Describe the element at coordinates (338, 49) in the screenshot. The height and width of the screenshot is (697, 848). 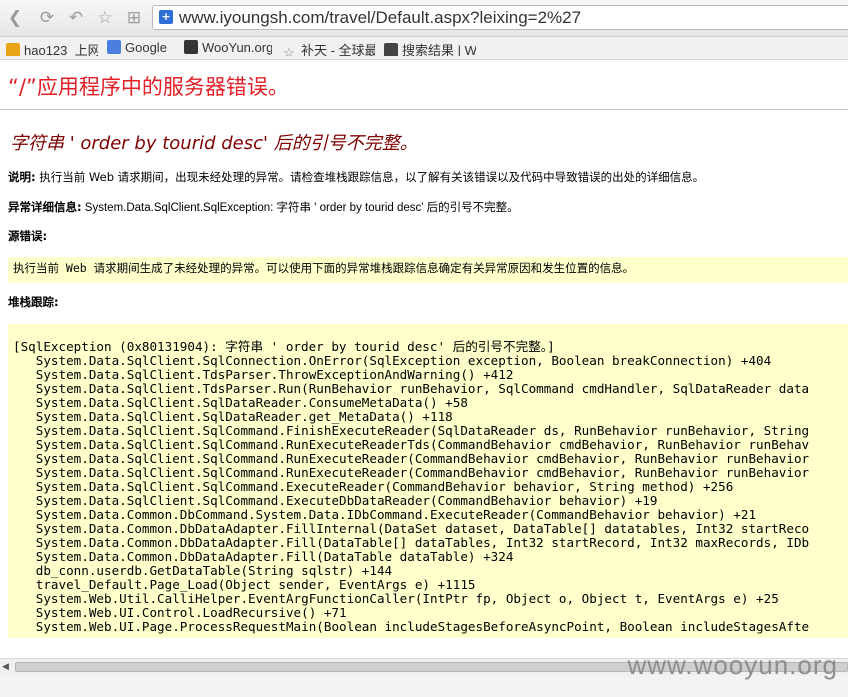
I see `bookmark-label: 补天 - 全球最` at that location.